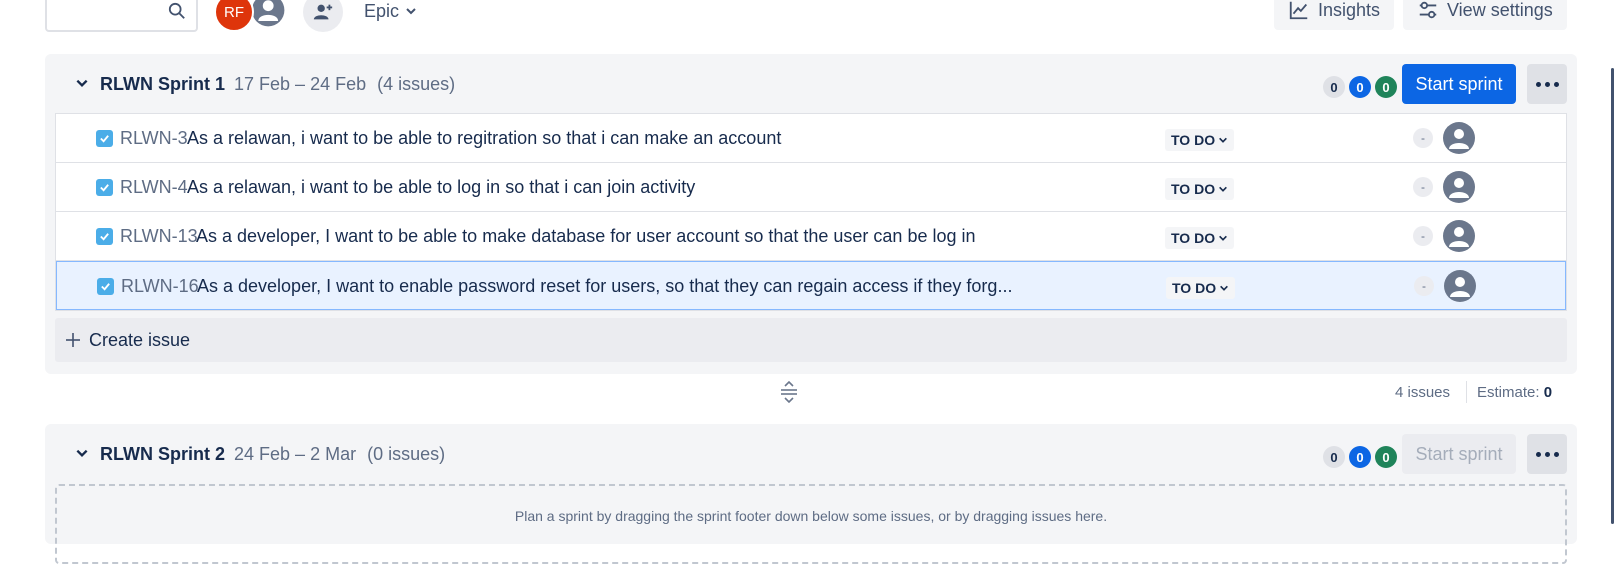 The image size is (1614, 564). Describe the element at coordinates (154, 138) in the screenshot. I see `issue-key: RLWN-3` at that location.